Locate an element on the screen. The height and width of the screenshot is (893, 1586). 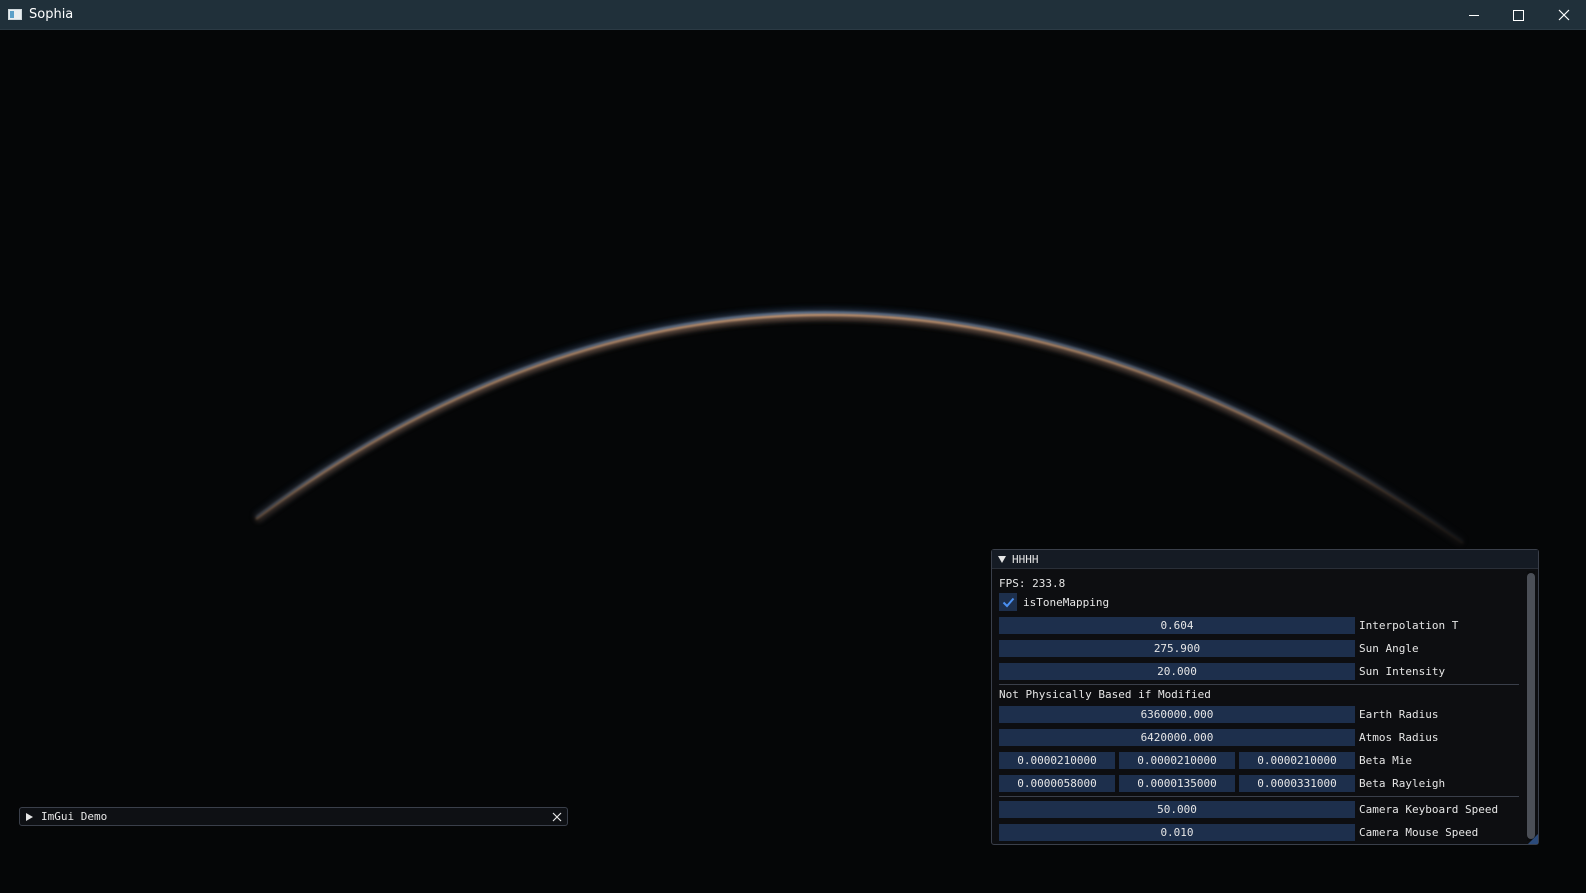
atmos-radius-field: 6420000.000 is located at coordinates (1177, 737).